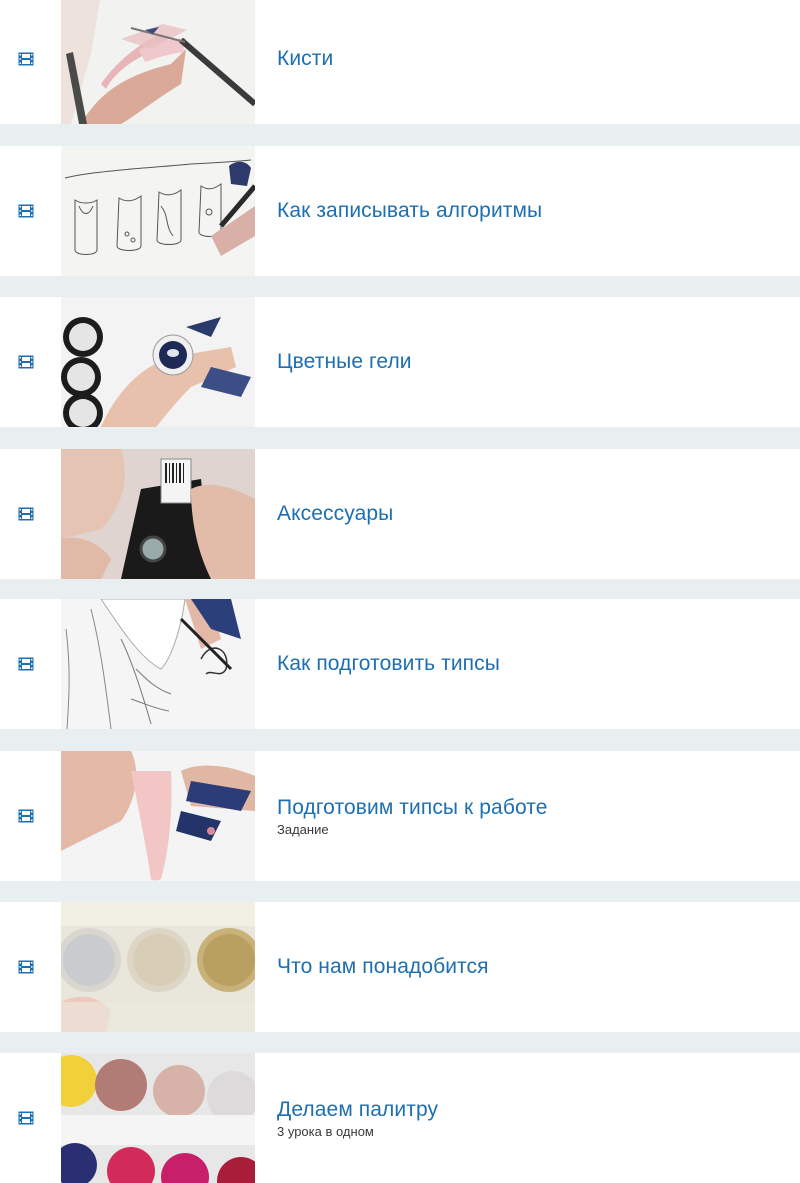  I want to click on pink-tip-thumbnail, so click(158, 816).